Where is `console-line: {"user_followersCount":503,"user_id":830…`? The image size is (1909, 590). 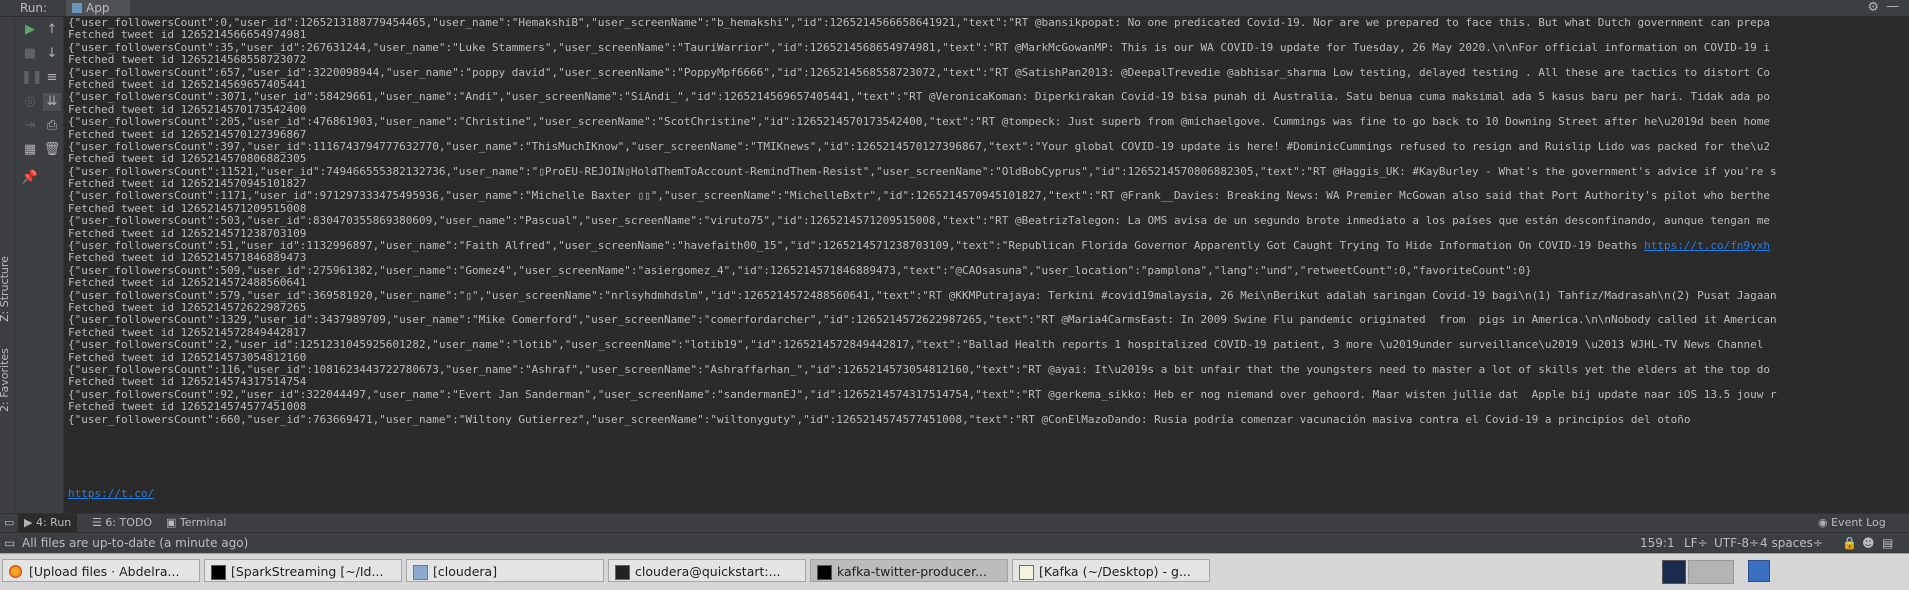 console-line: {"user_followersCount":503,"user_id":830… is located at coordinates (919, 221).